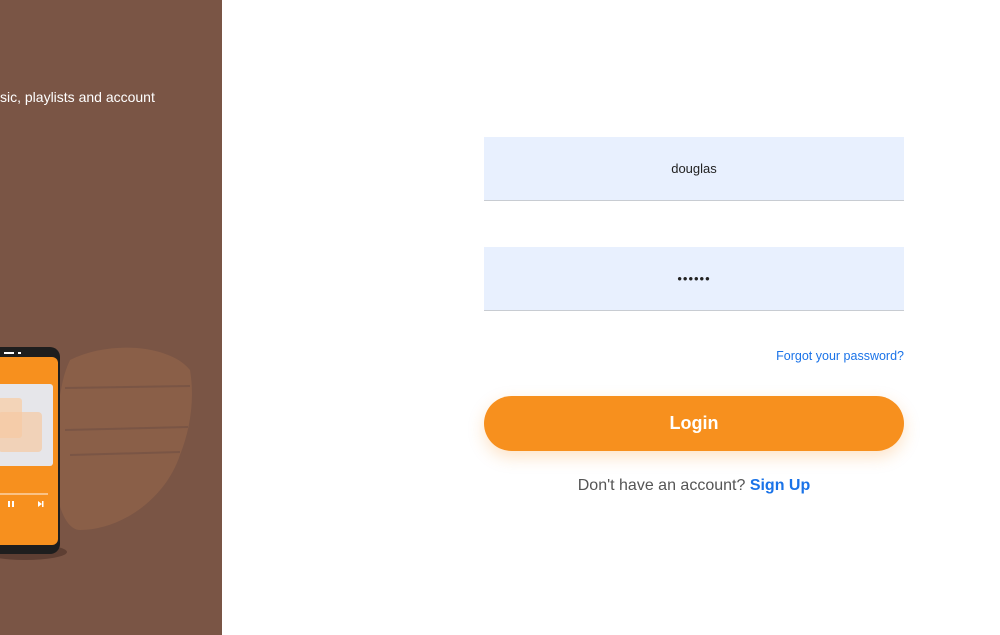 The height and width of the screenshot is (635, 1000). I want to click on signup-row: Don't have an account? Sign Up, so click(694, 486).